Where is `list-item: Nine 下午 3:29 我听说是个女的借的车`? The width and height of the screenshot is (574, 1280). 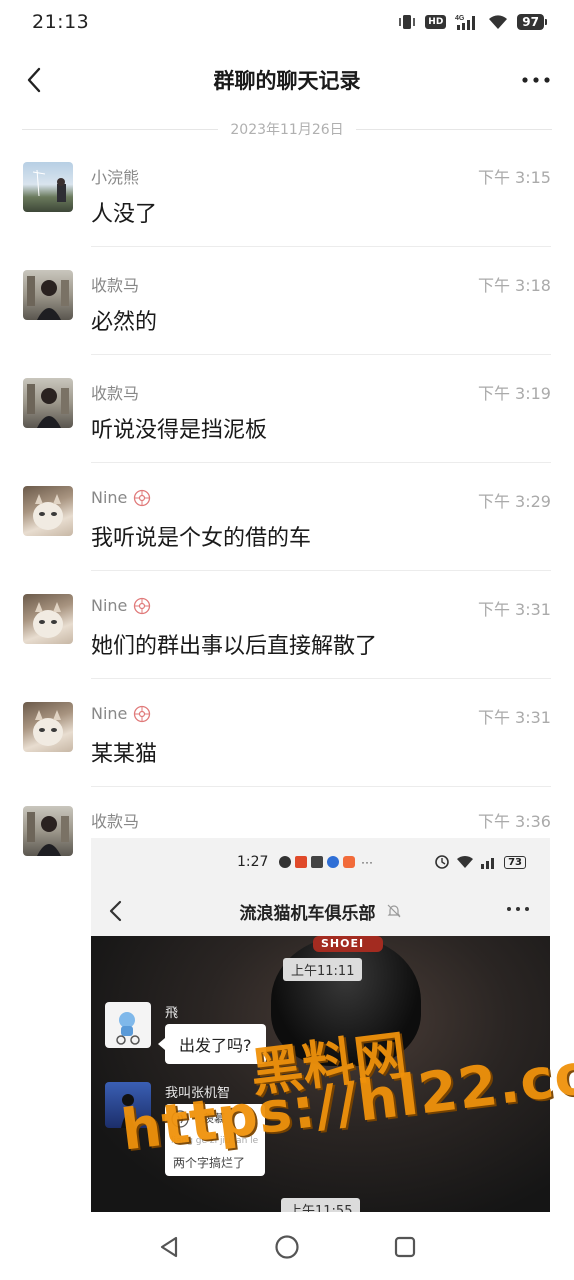 list-item: Nine 下午 3:29 我听说是个女的借的车 is located at coordinates (287, 536).